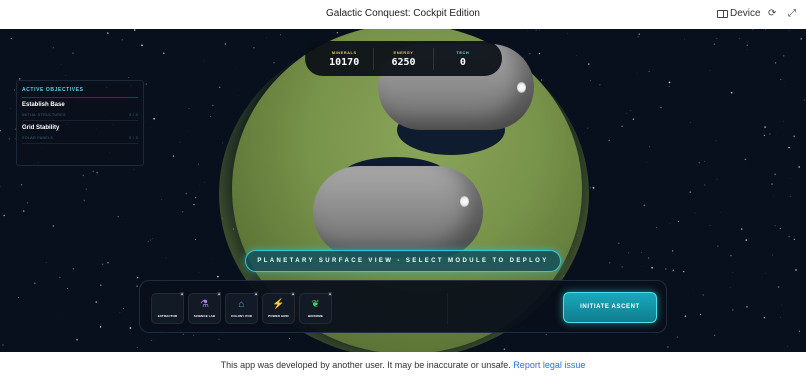  I want to click on leaf-icon: ❦, so click(315, 304).